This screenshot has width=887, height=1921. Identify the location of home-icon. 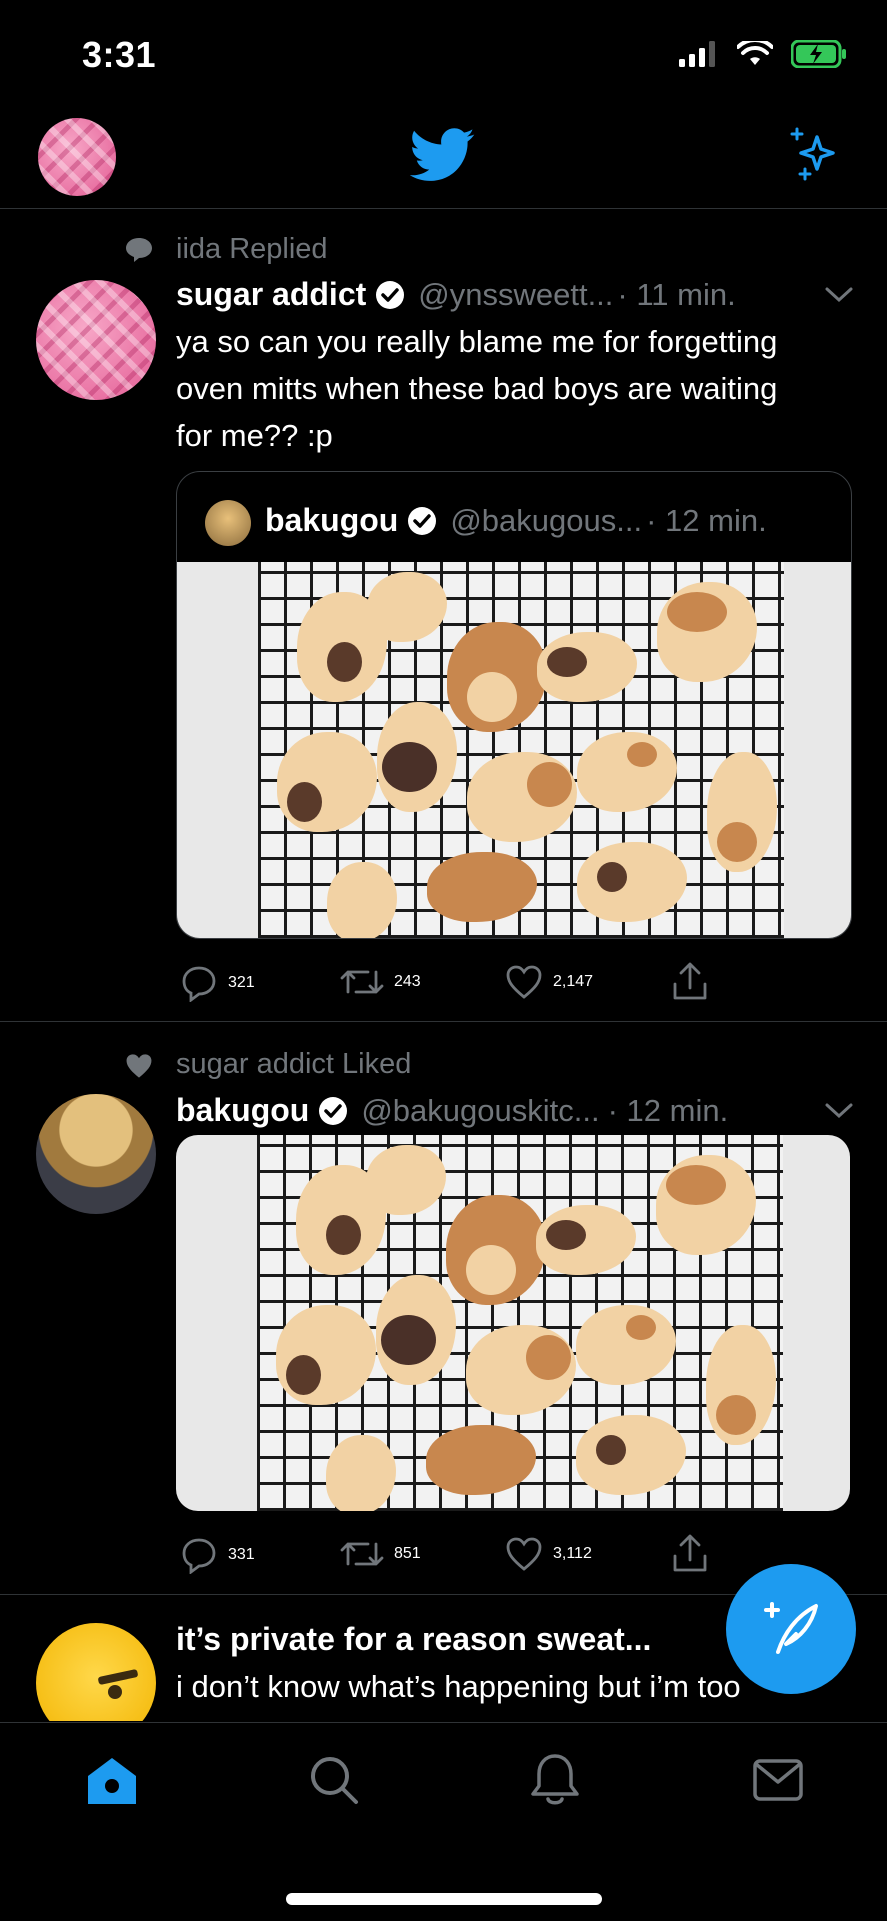
(112, 1781).